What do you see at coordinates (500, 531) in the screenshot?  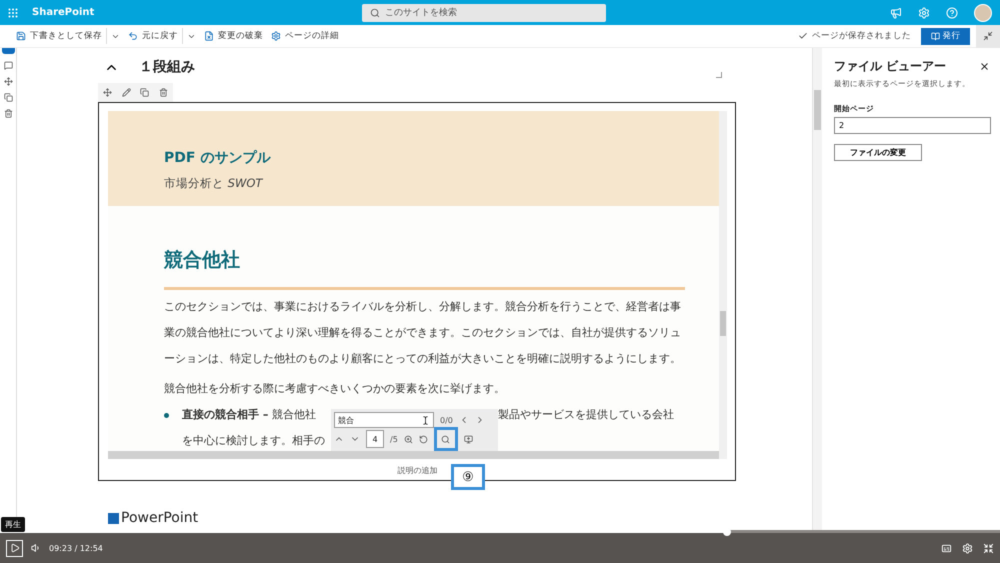 I see `progress-track` at bounding box center [500, 531].